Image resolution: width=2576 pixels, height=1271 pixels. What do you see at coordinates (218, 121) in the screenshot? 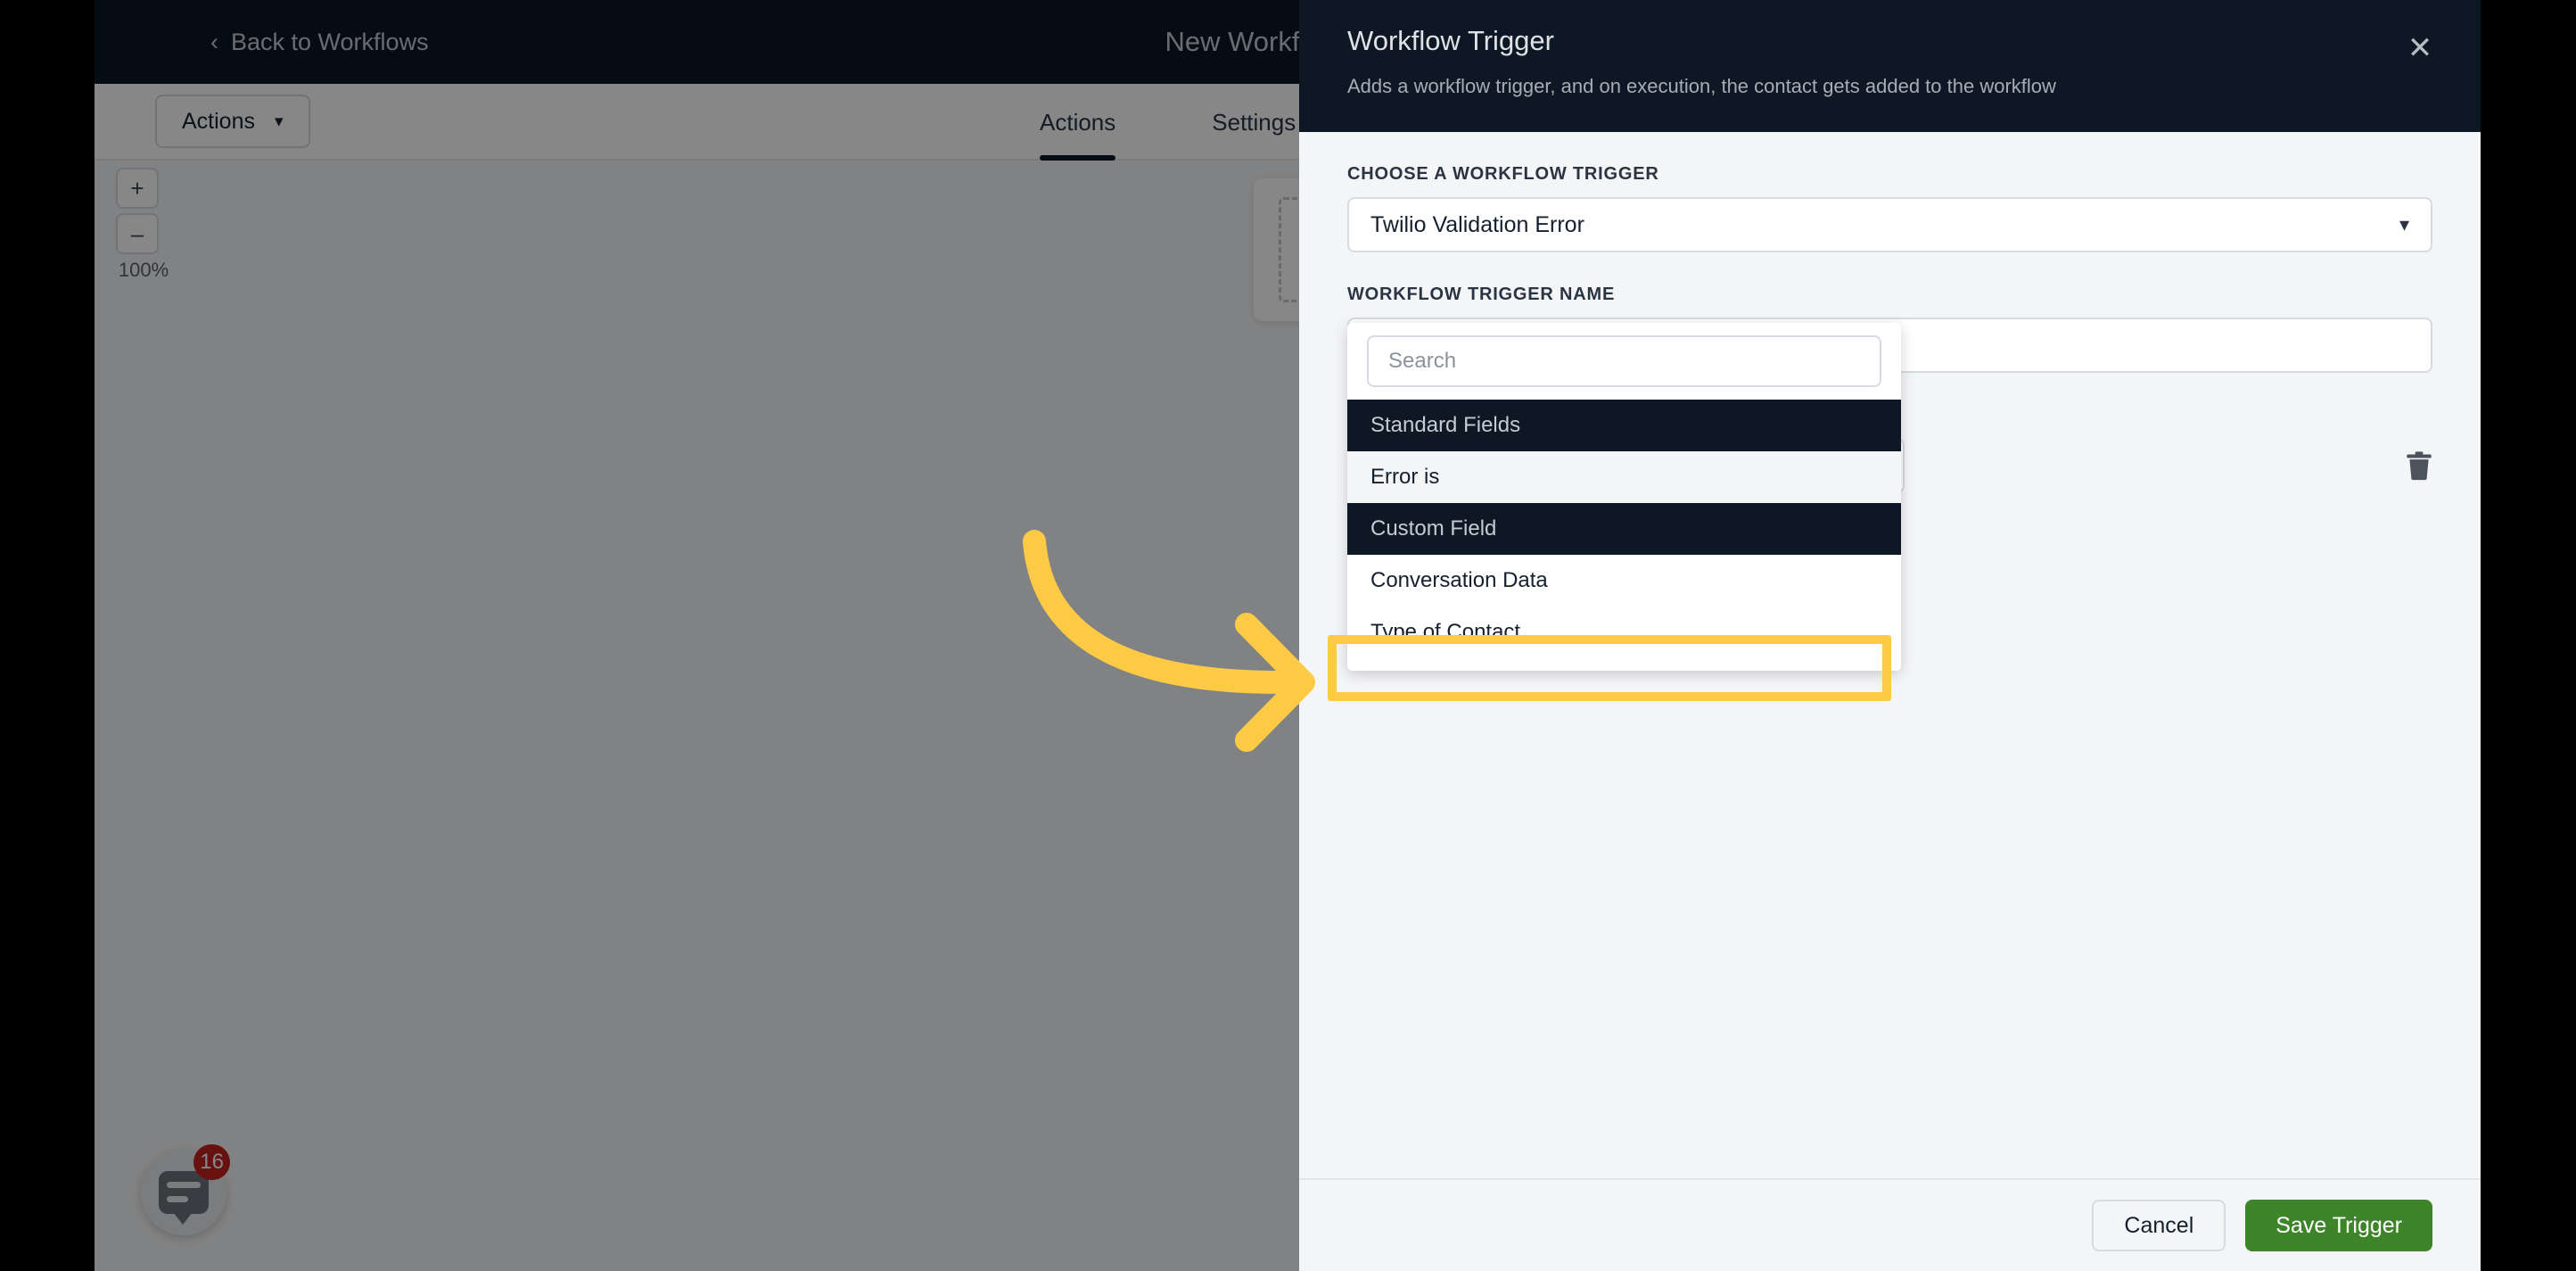
I see `actions-button-label: Actions` at bounding box center [218, 121].